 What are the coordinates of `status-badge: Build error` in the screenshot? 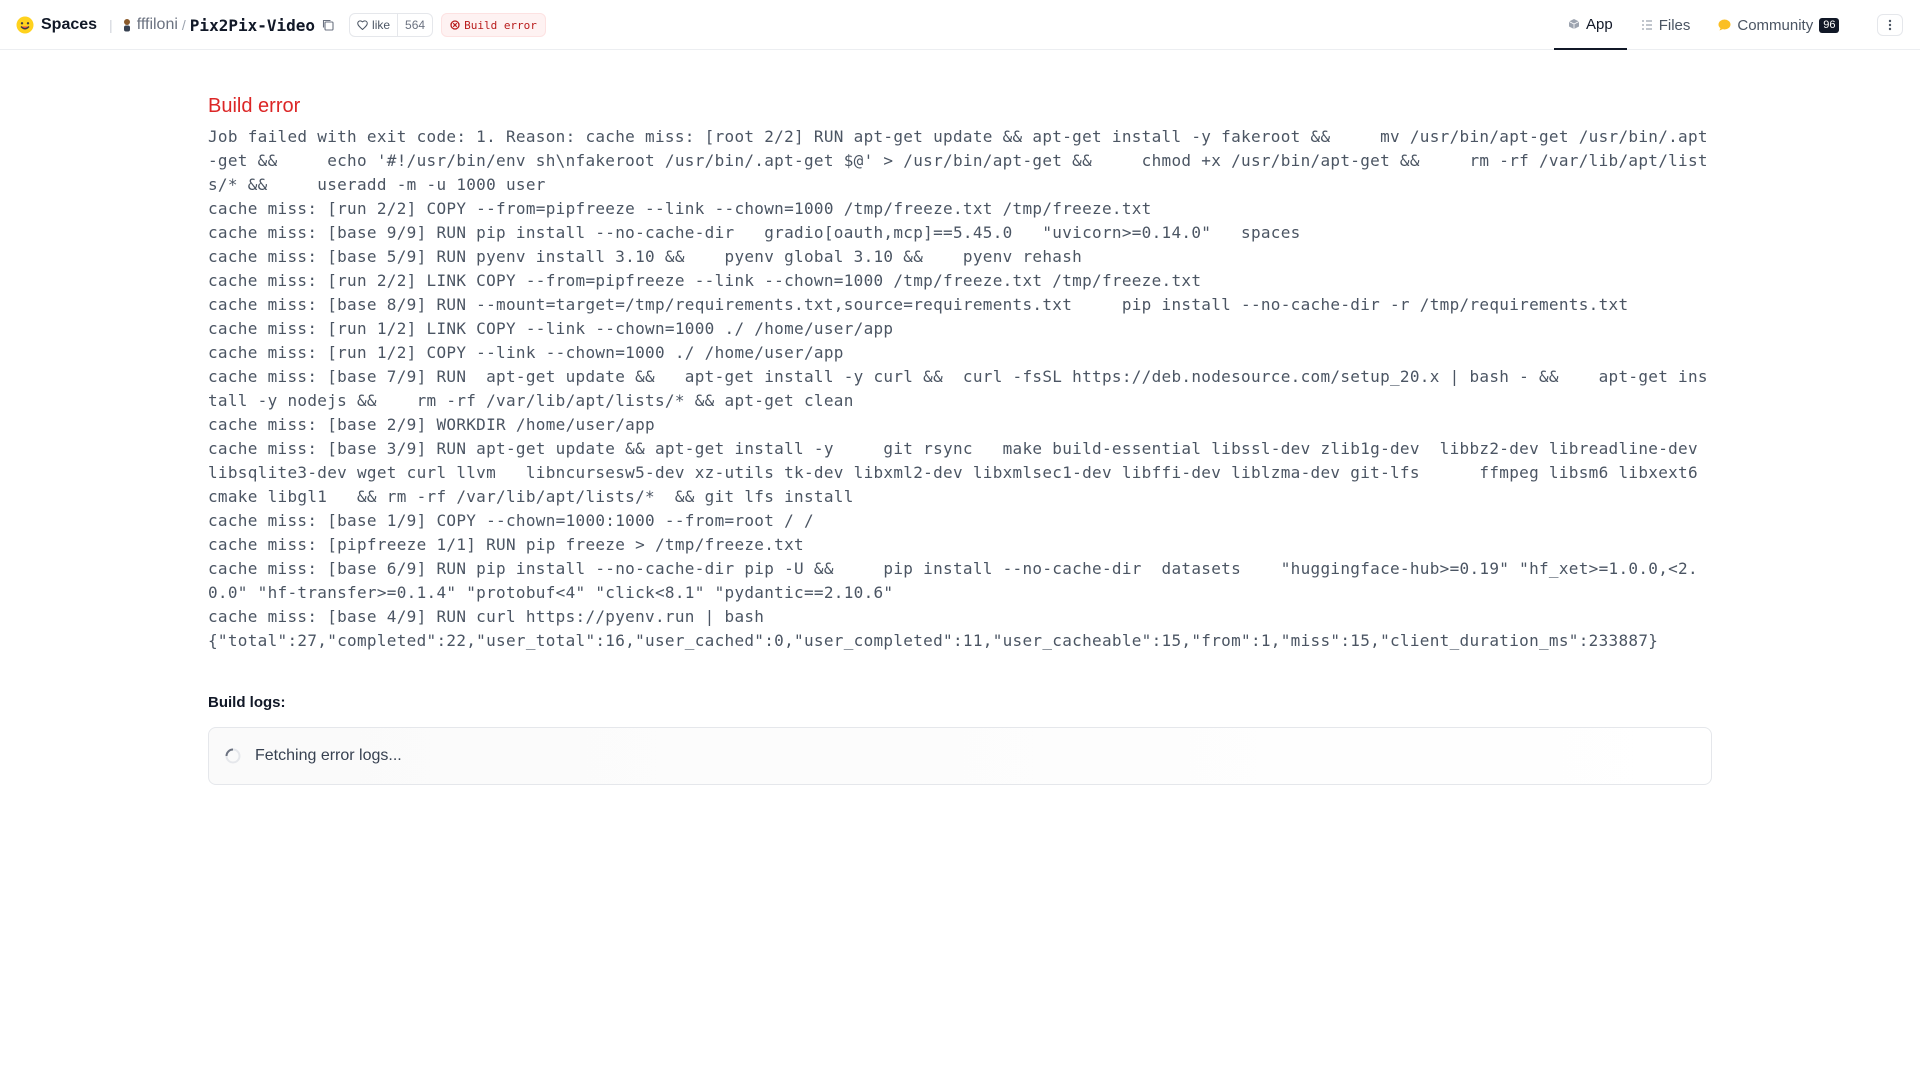 It's located at (493, 25).